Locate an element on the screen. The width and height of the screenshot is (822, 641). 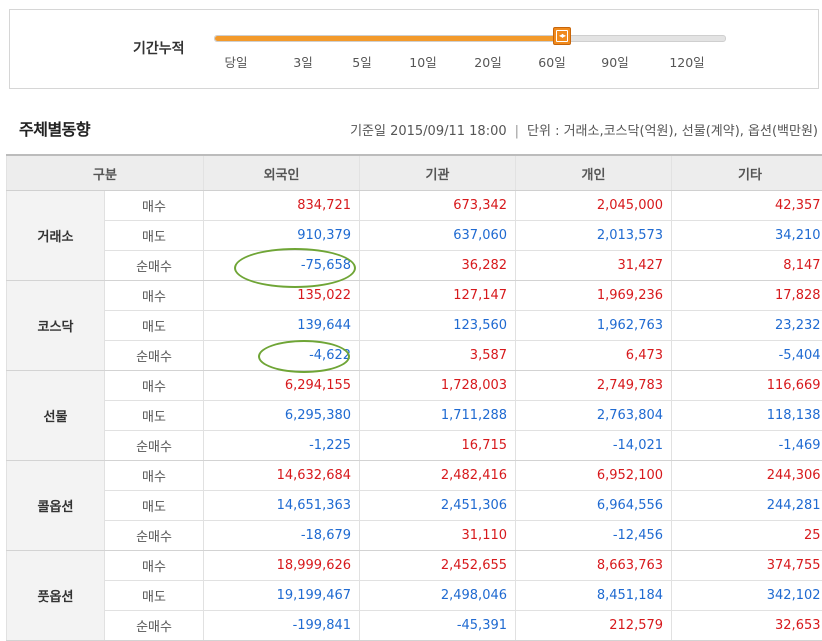
table-row: 매도910,379637,0602,013,57334,210 is located at coordinates (414, 236).